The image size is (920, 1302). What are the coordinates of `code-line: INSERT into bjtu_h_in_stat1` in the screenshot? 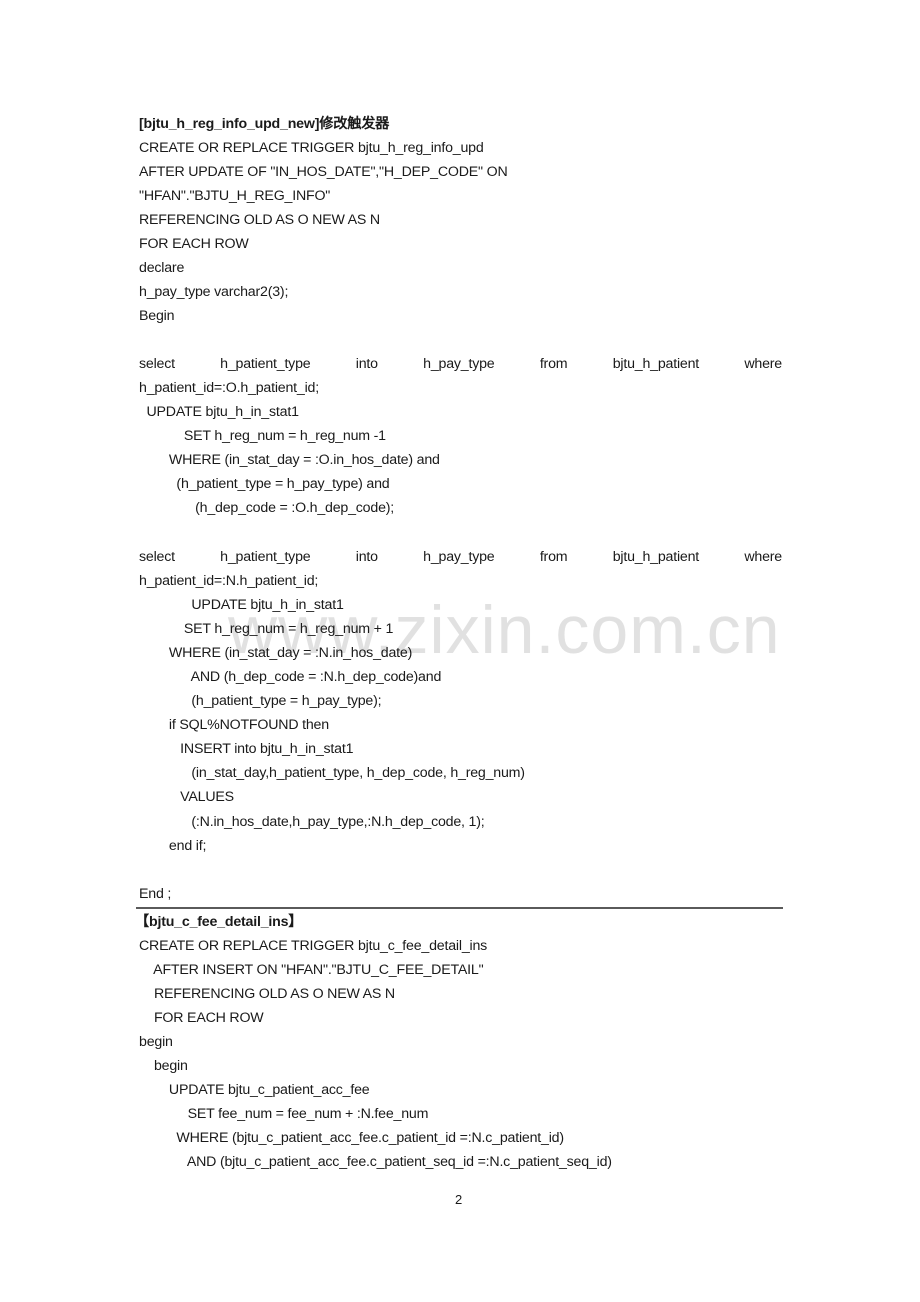 It's located at (246, 749).